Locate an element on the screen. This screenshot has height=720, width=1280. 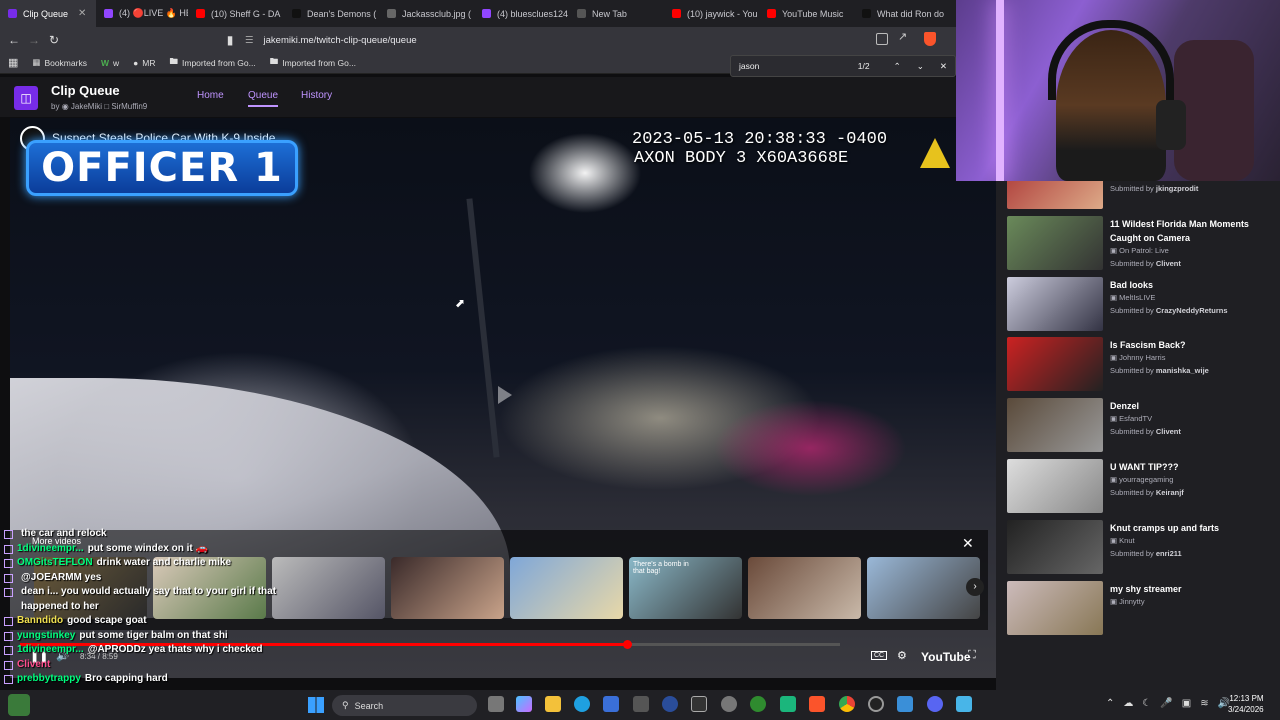
chat-username: yungstinkey is located at coordinates (46, 636).